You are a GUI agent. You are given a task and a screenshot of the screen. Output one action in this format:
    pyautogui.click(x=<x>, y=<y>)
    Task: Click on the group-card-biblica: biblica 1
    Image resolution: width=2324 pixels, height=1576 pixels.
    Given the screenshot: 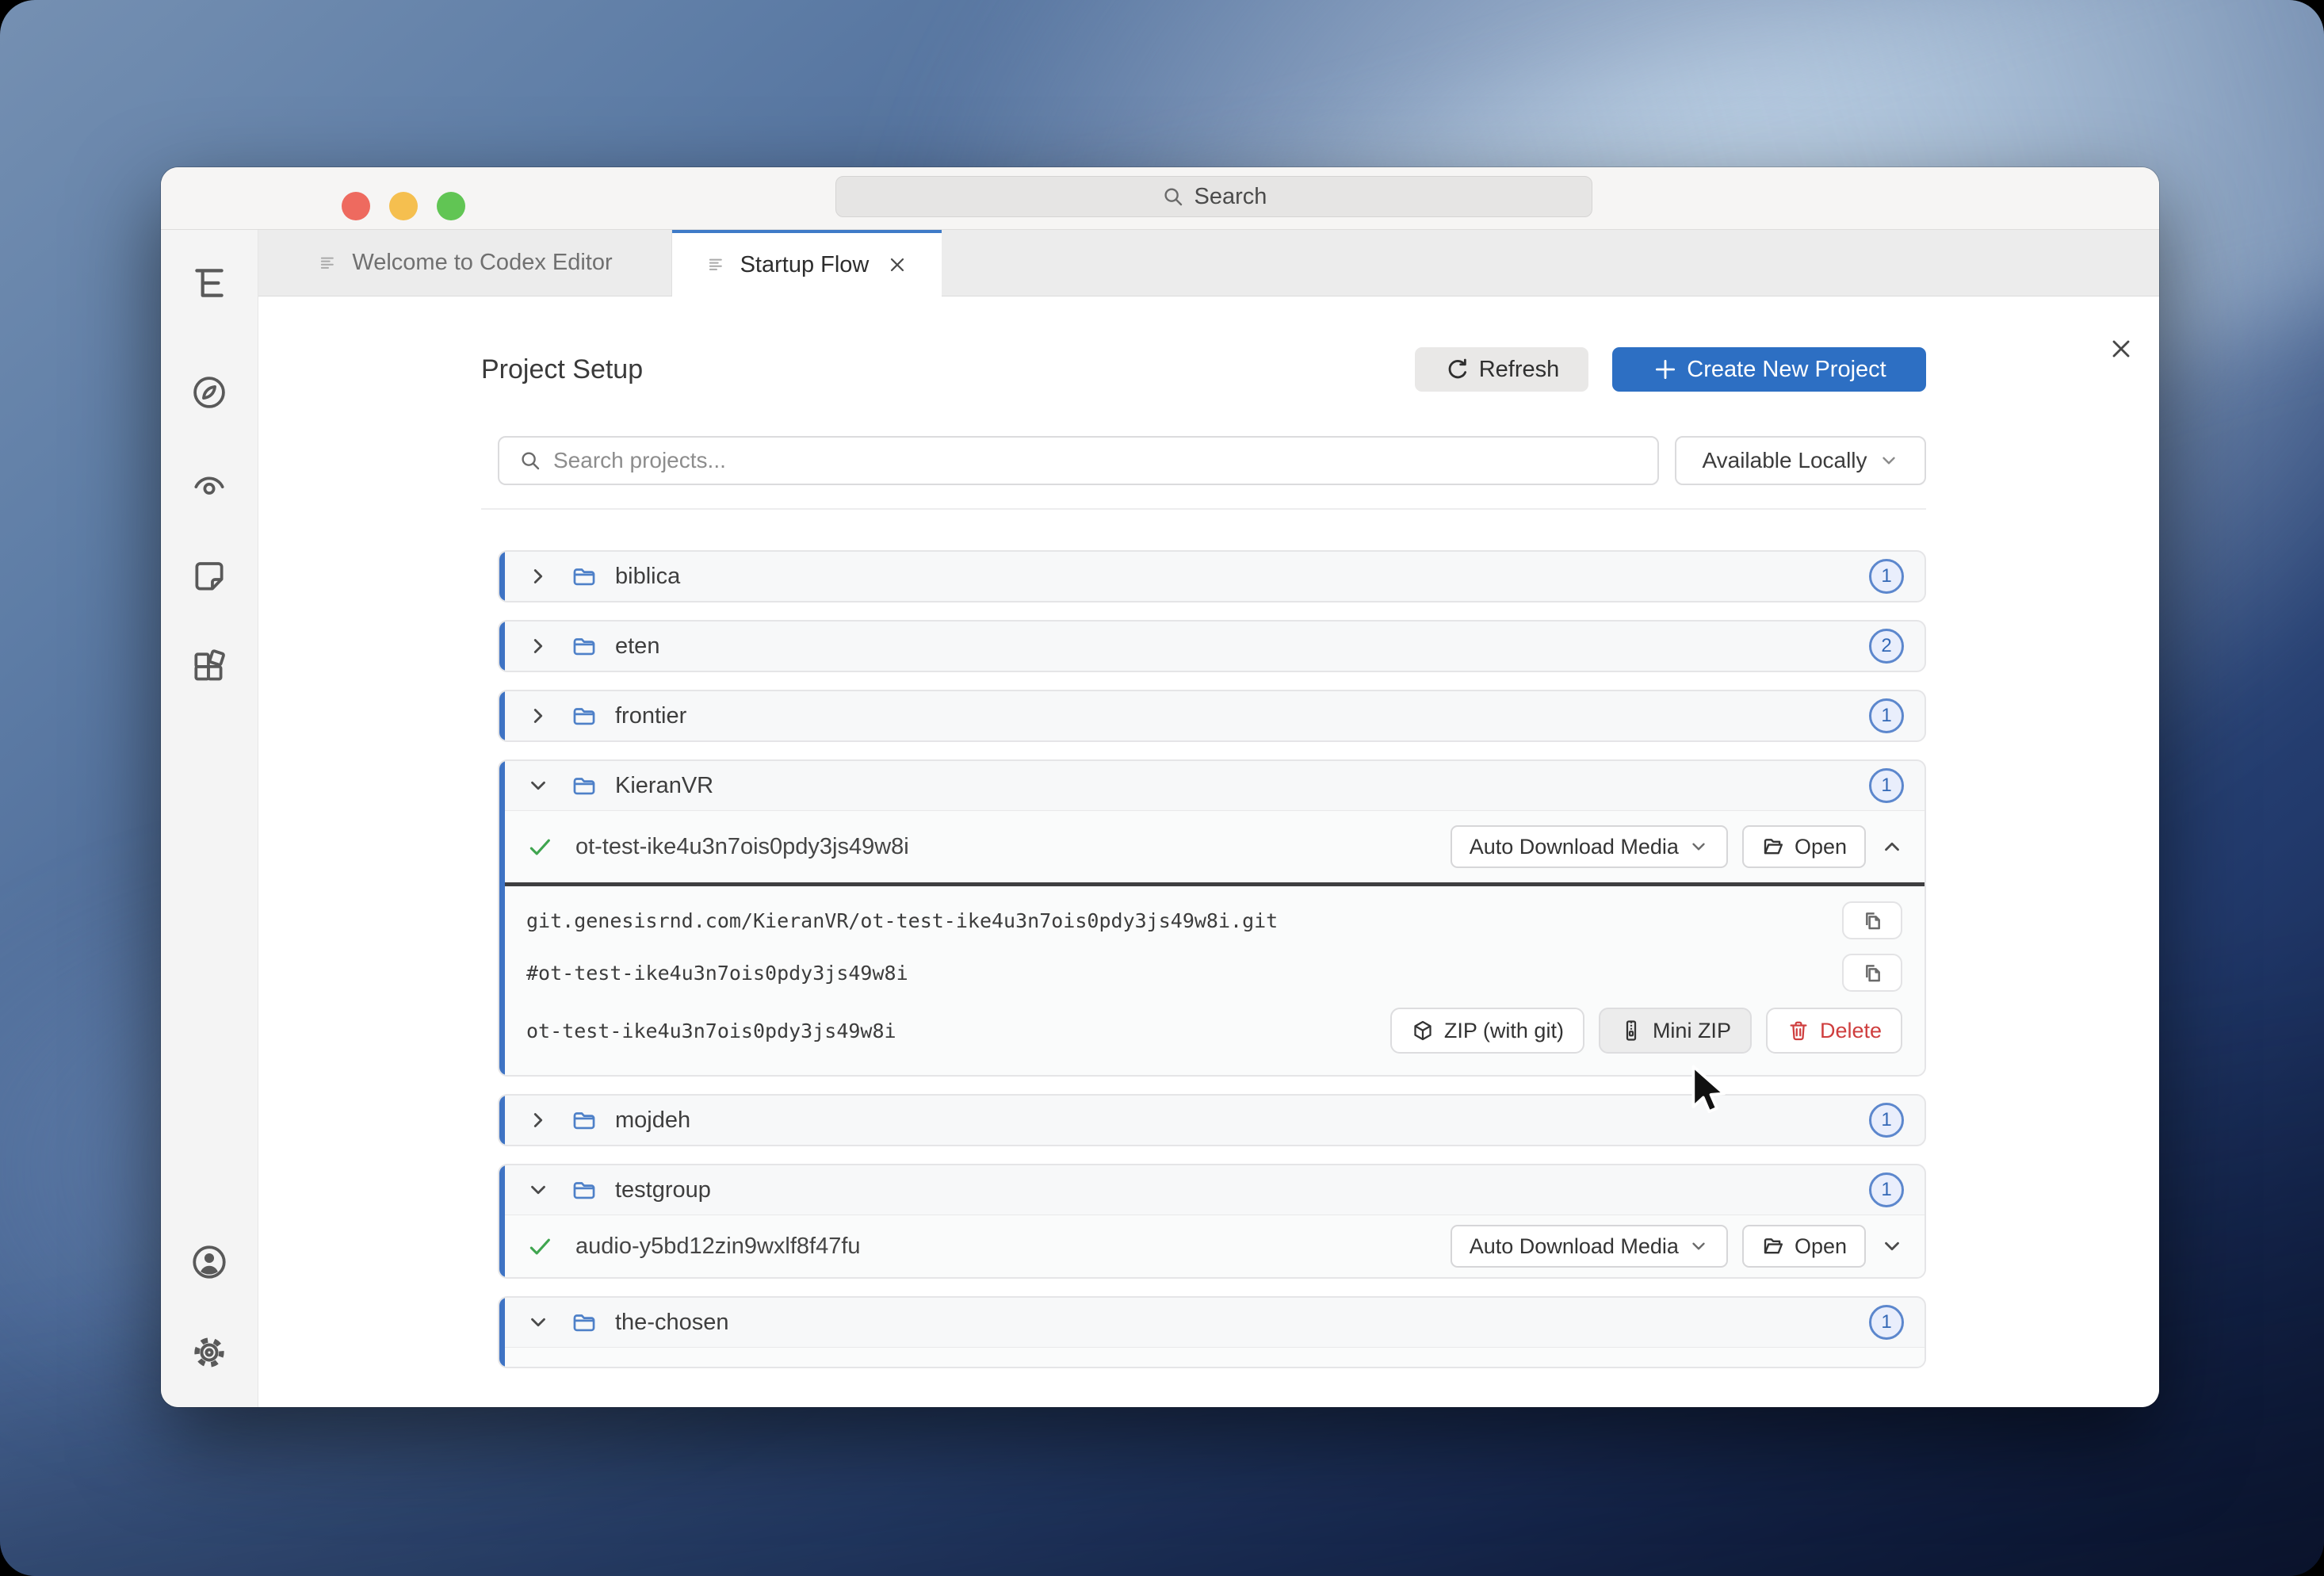 What is the action you would take?
    pyautogui.click(x=1212, y=576)
    